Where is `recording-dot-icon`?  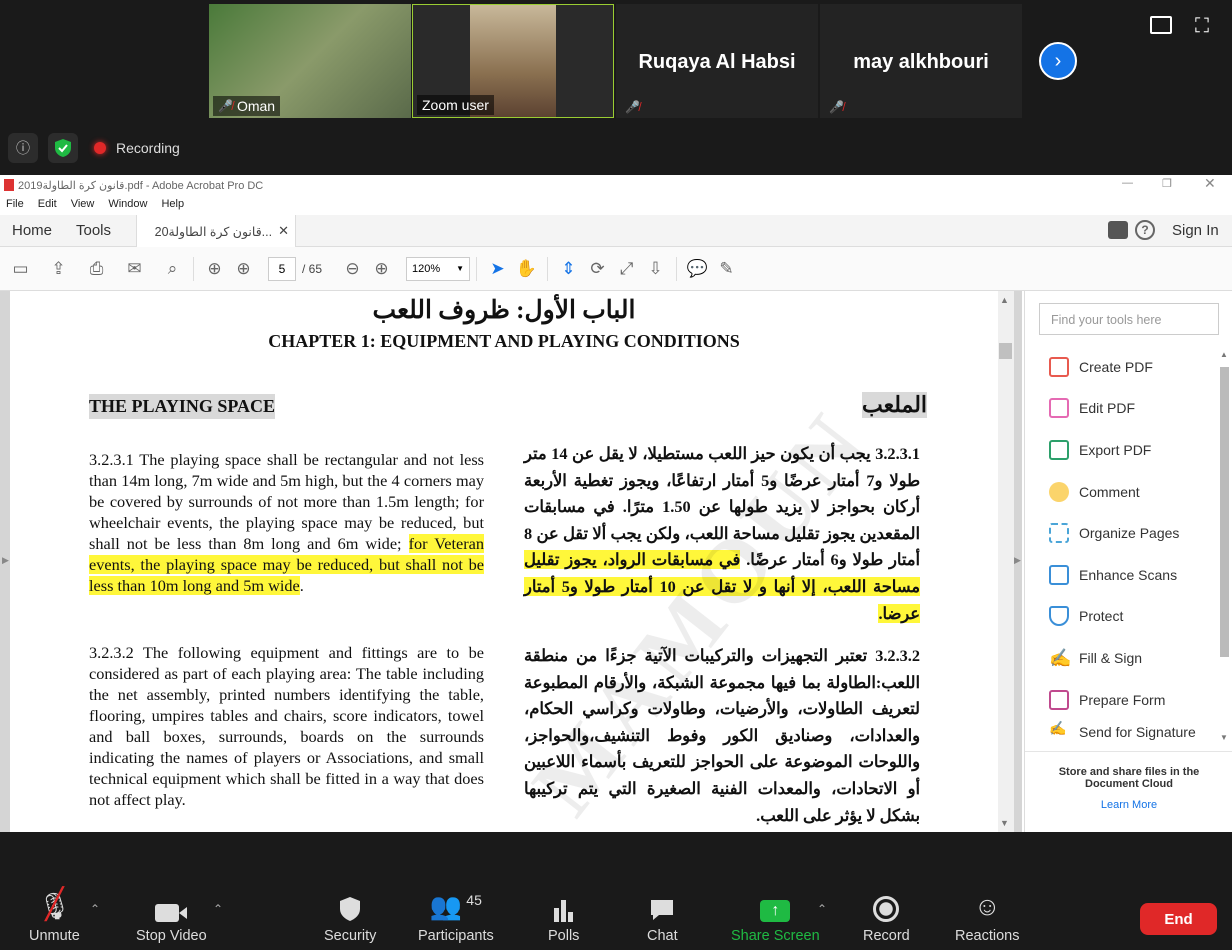 recording-dot-icon is located at coordinates (100, 148).